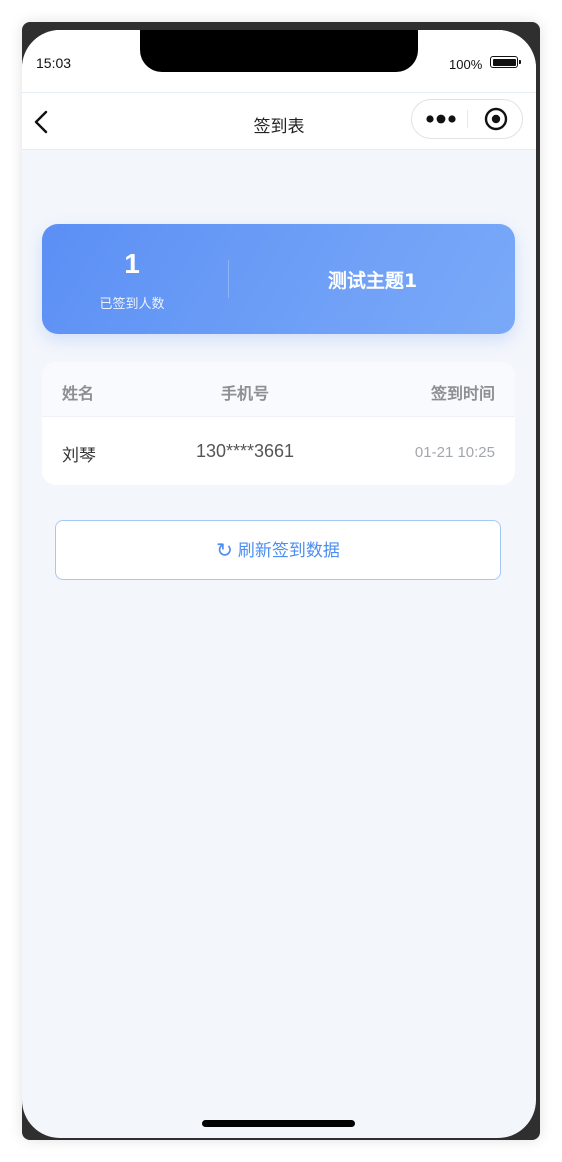 This screenshot has width=562, height=1162. Describe the element at coordinates (279, 51) in the screenshot. I see `camera-notch` at that location.